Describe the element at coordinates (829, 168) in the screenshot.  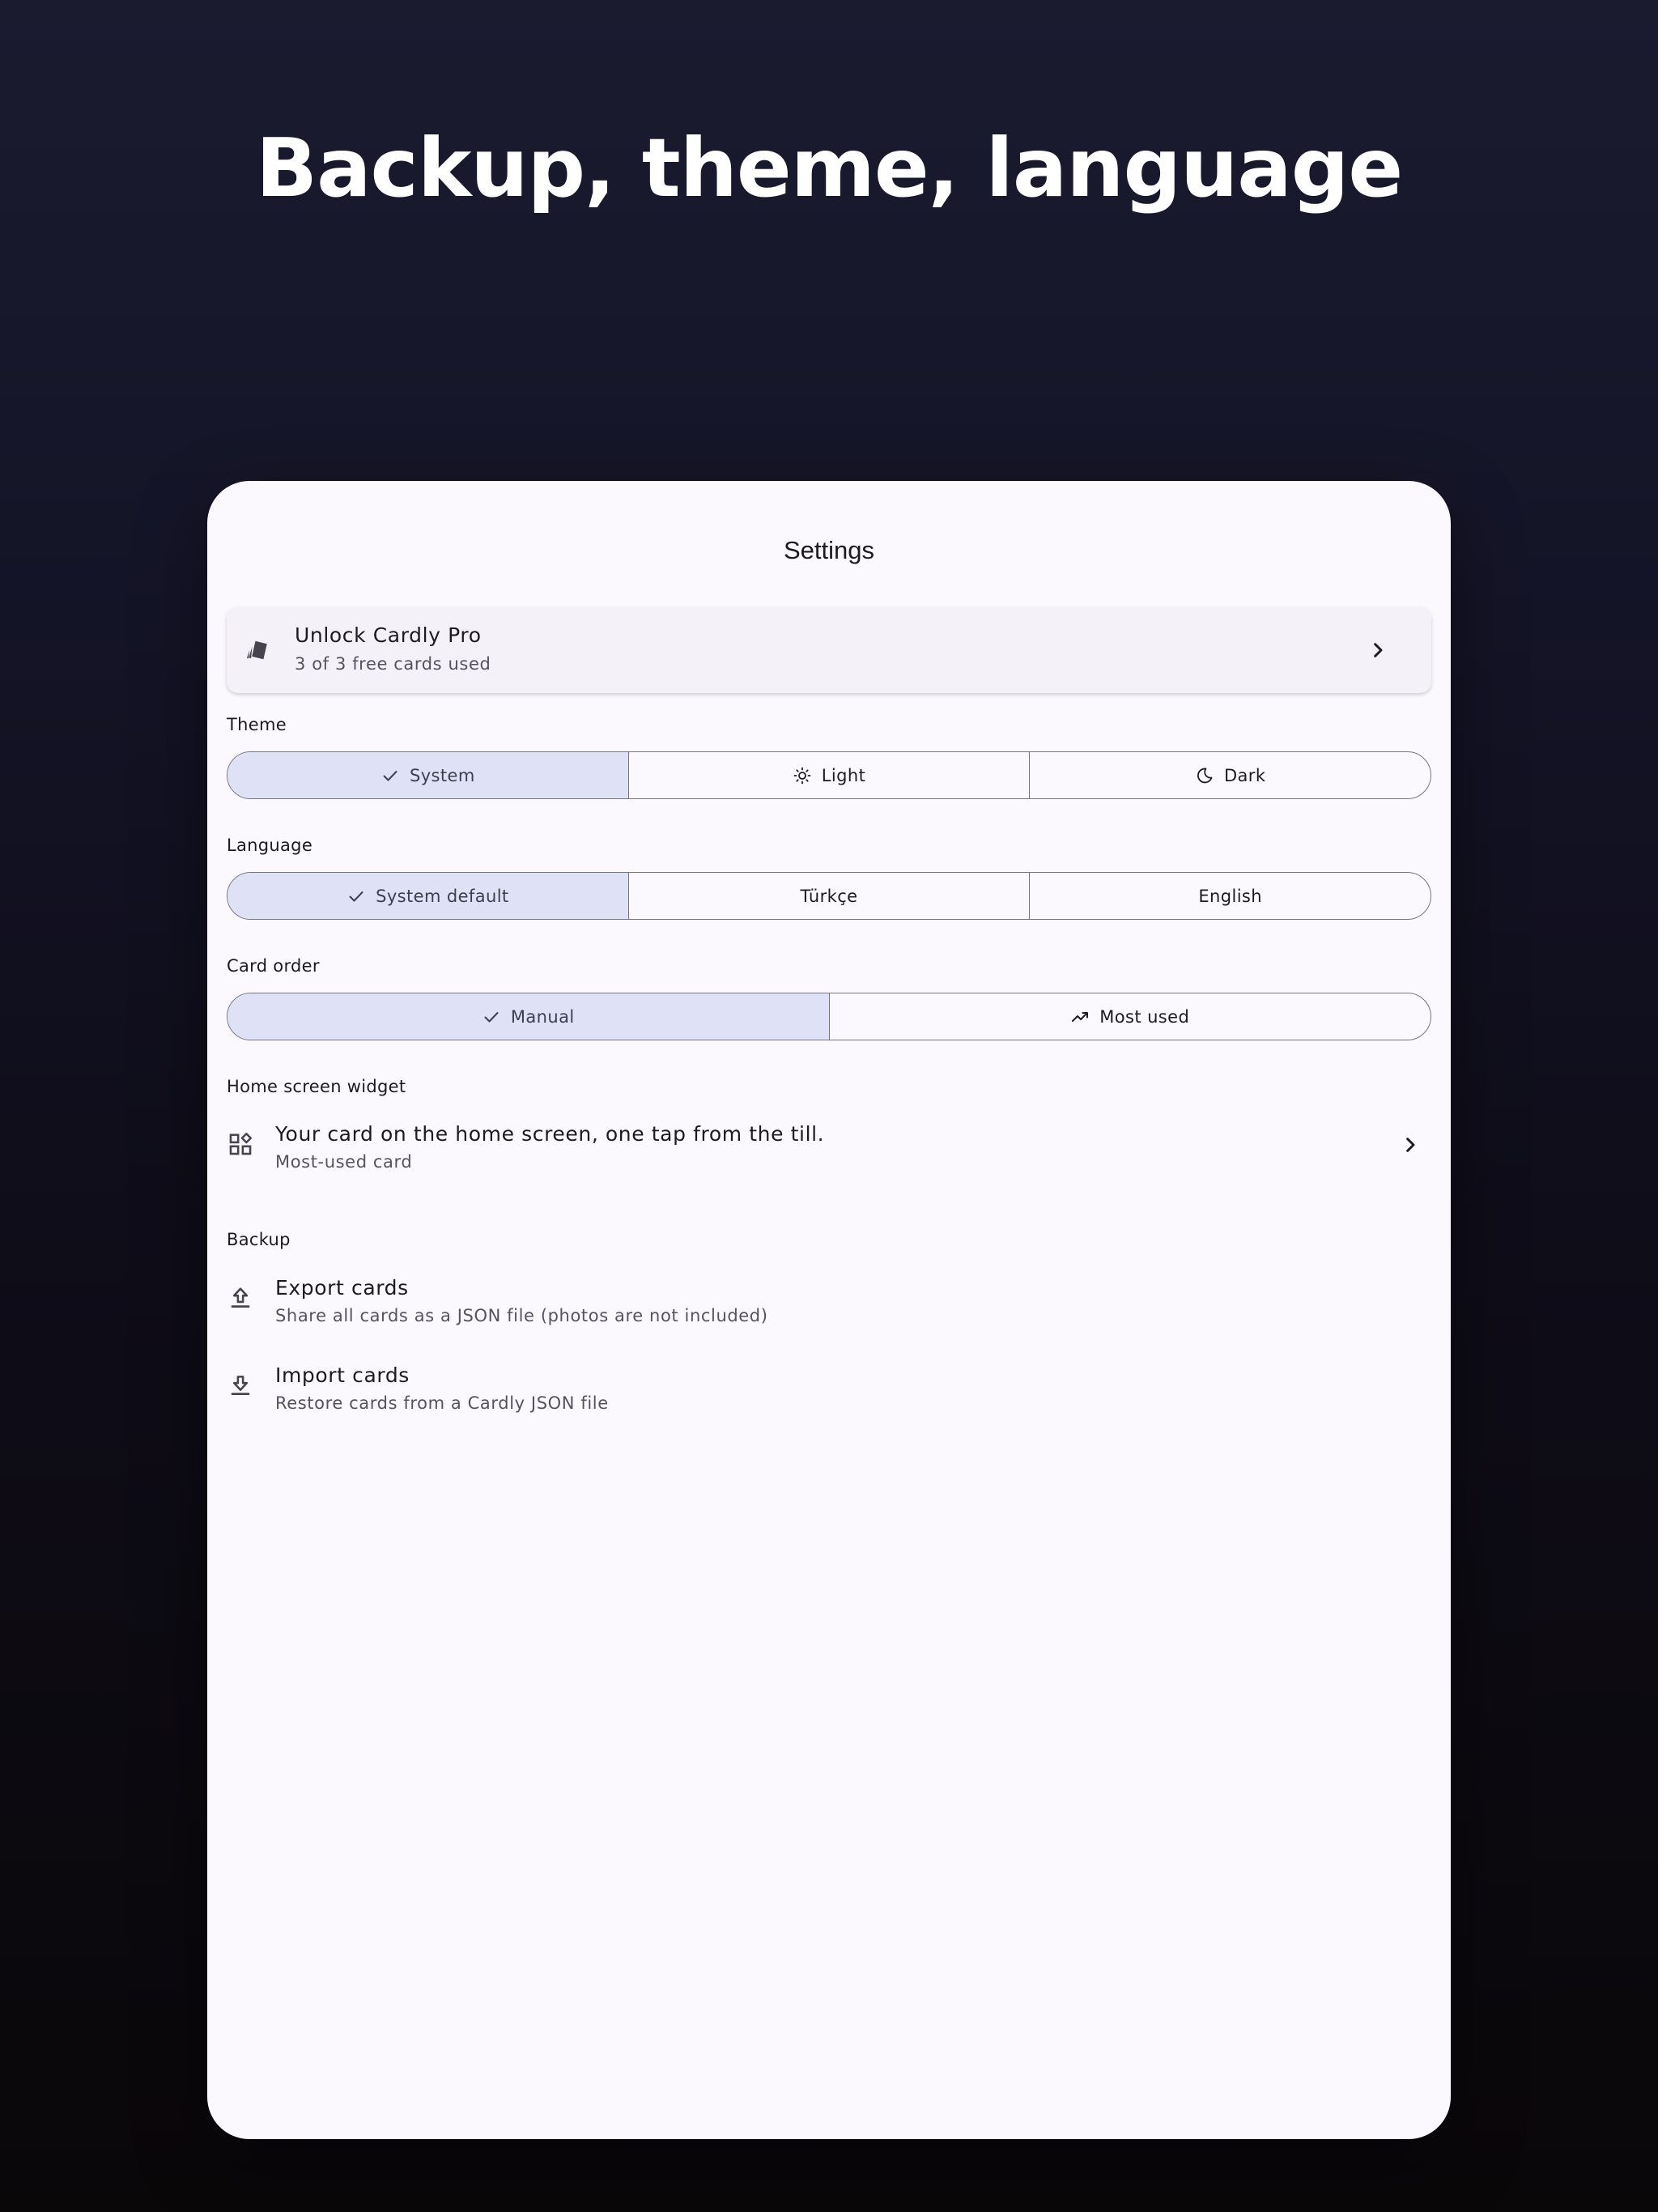
I see `headline: Backup, theme, language` at that location.